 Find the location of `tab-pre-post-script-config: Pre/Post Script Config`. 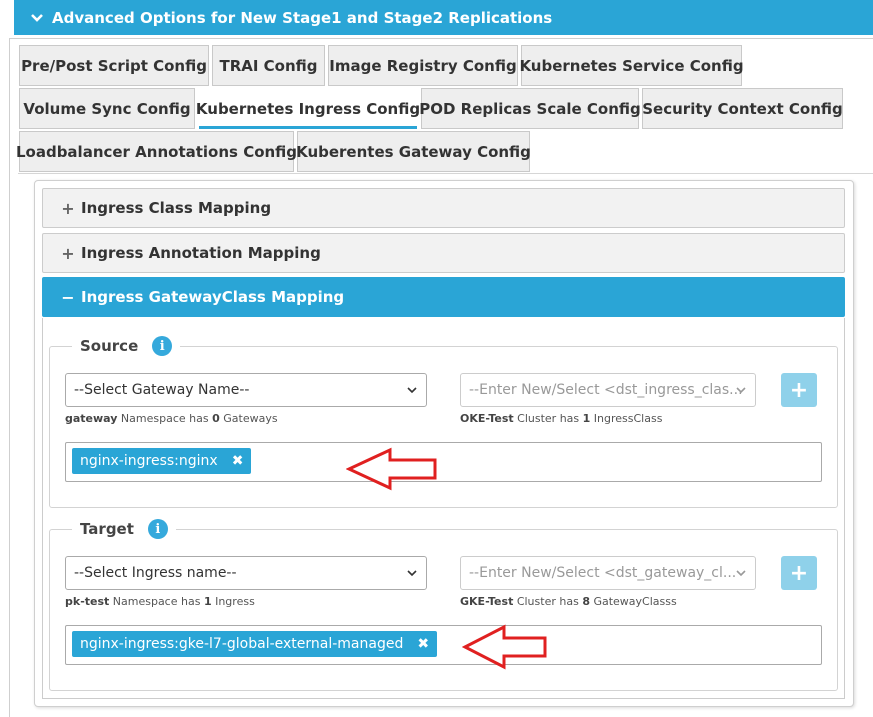

tab-pre-post-script-config: Pre/Post Script Config is located at coordinates (114, 65).